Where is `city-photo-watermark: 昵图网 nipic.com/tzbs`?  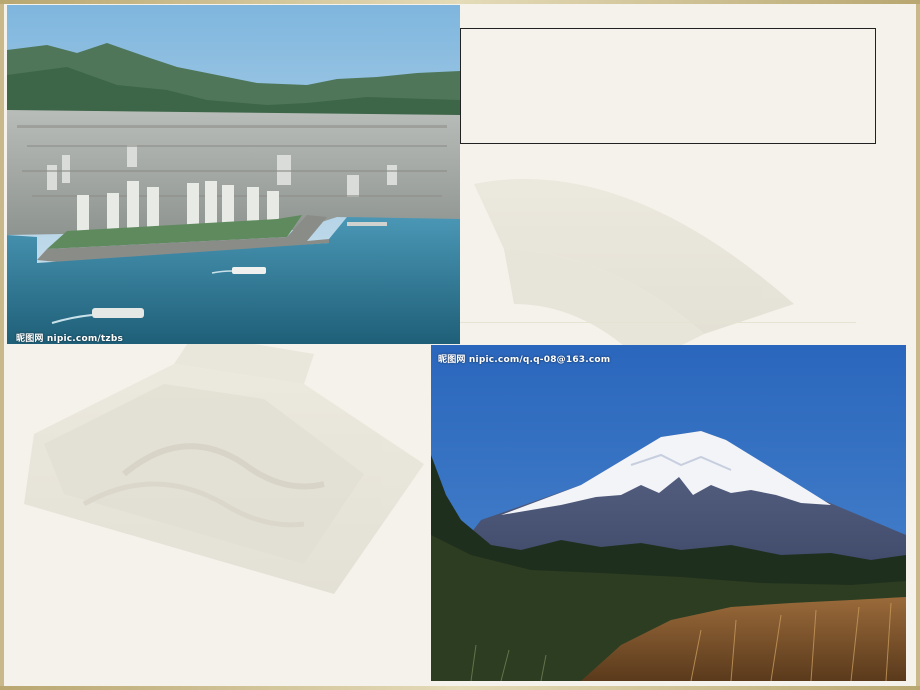
city-photo-watermark: 昵图网 nipic.com/tzbs is located at coordinates (70, 339).